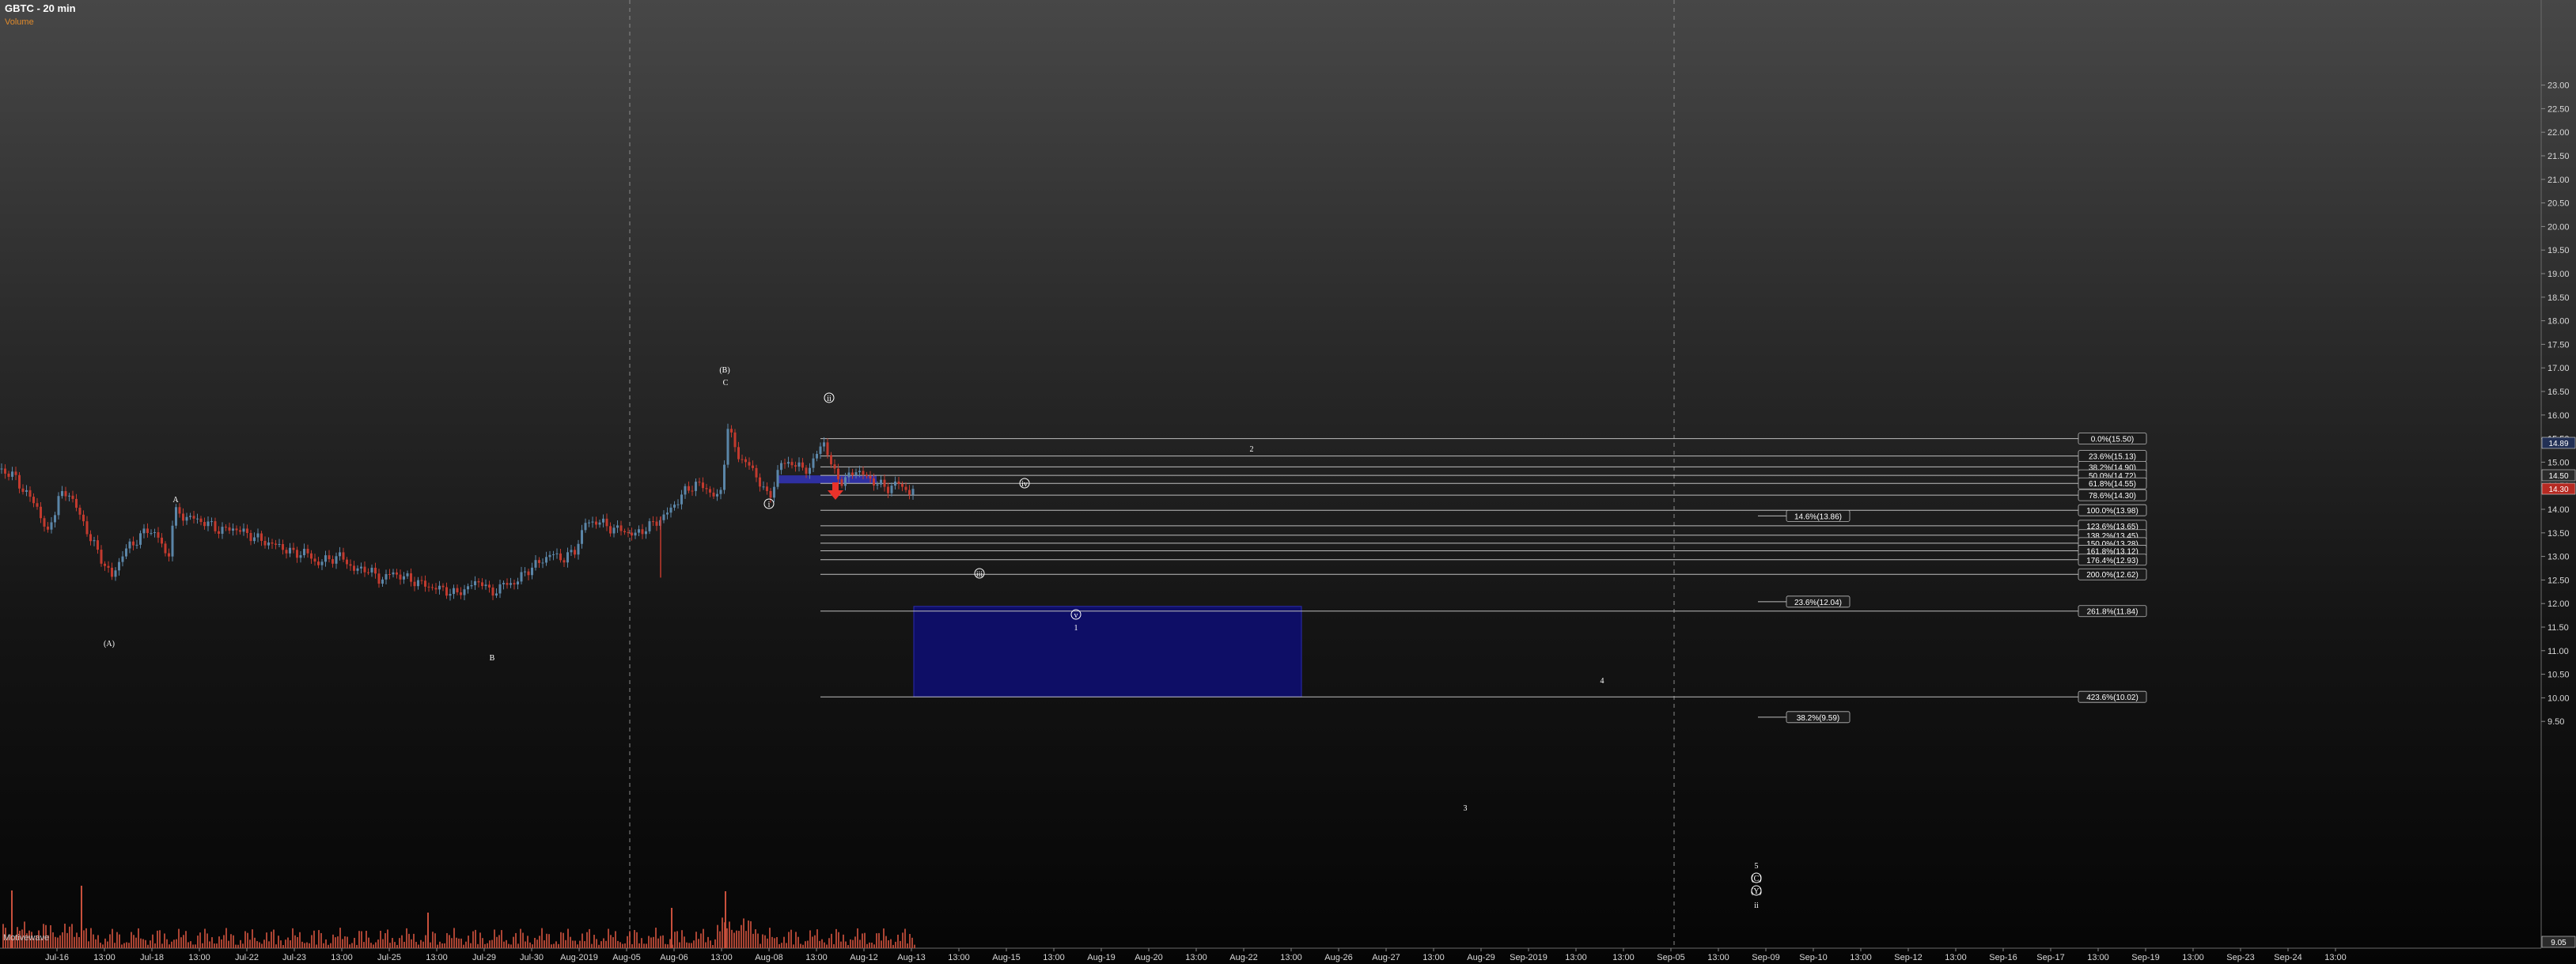  What do you see at coordinates (1101, 957) in the screenshot?
I see `x-tick-label: Aug-19` at bounding box center [1101, 957].